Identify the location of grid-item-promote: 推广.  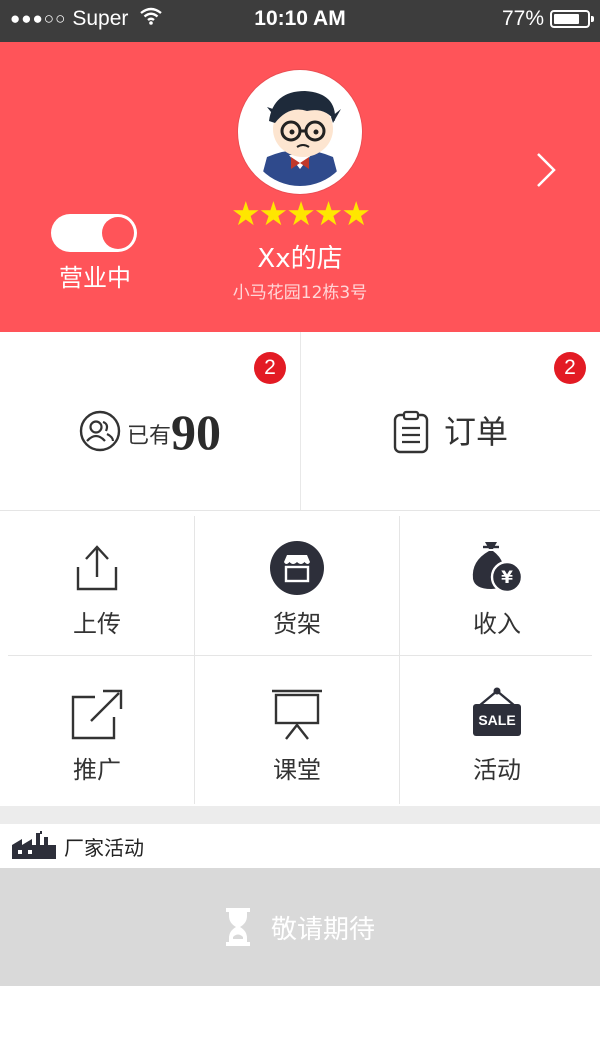
(97, 731).